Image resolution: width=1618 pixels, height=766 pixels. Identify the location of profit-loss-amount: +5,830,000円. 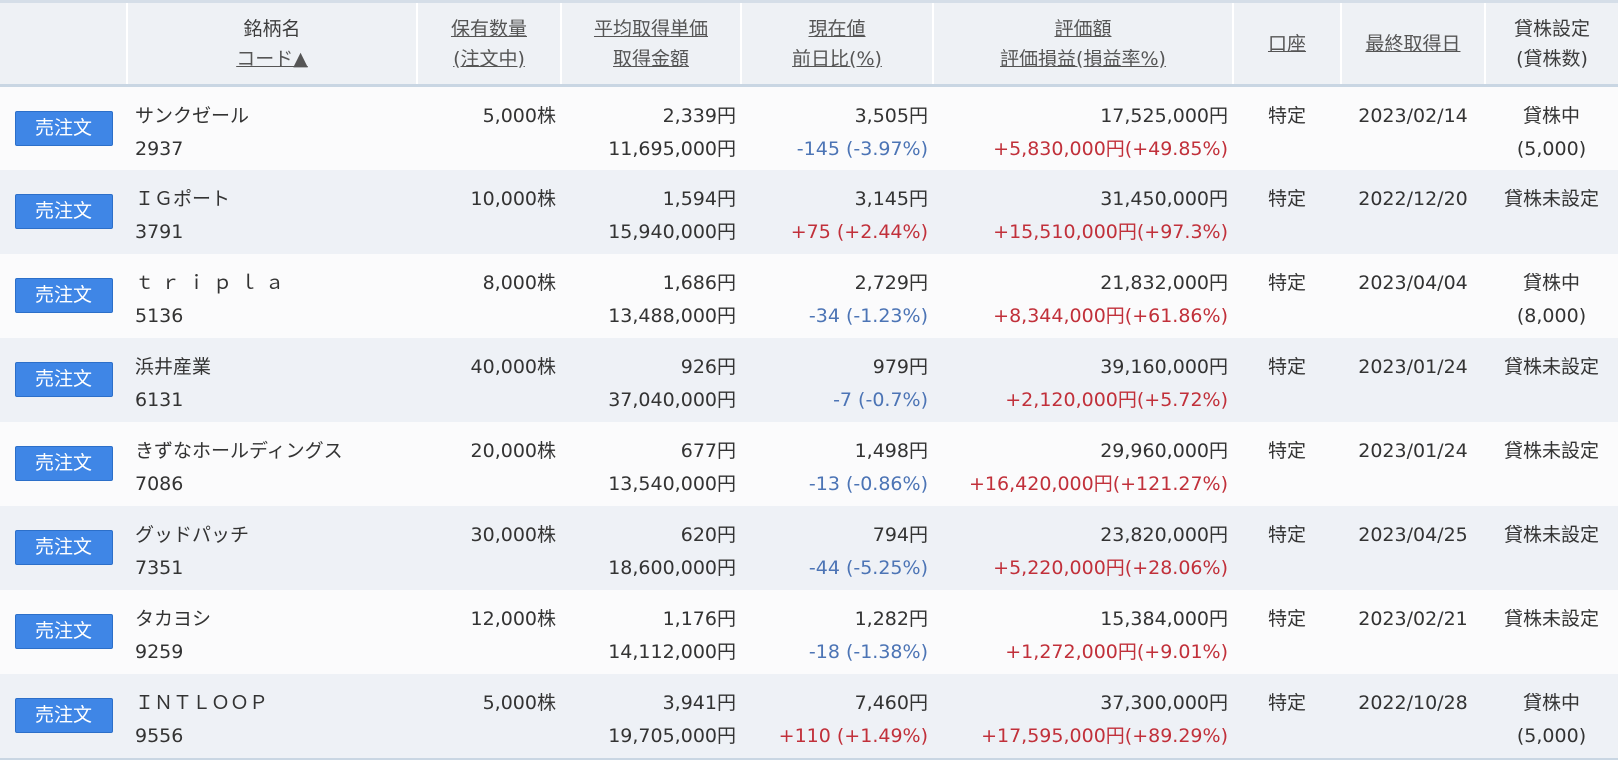
(1059, 149).